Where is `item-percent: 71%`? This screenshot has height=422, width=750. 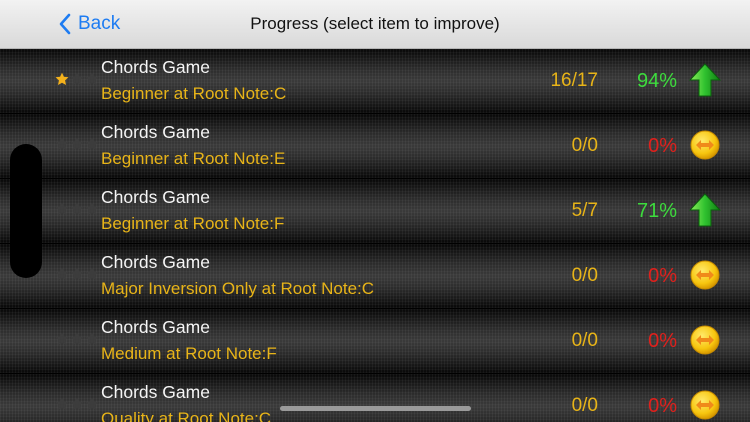
item-percent: 71% is located at coordinates (656, 211).